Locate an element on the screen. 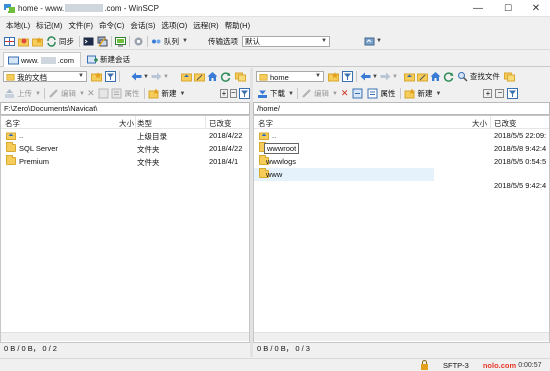  new-button: 新建 is located at coordinates (168, 93).